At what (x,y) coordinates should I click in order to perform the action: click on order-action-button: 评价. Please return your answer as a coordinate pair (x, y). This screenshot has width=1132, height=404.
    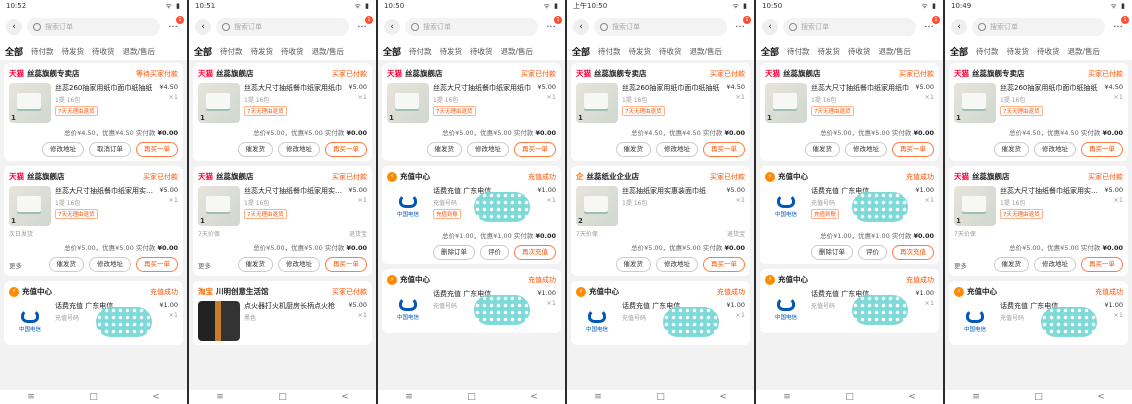
    Looking at the image, I should click on (494, 252).